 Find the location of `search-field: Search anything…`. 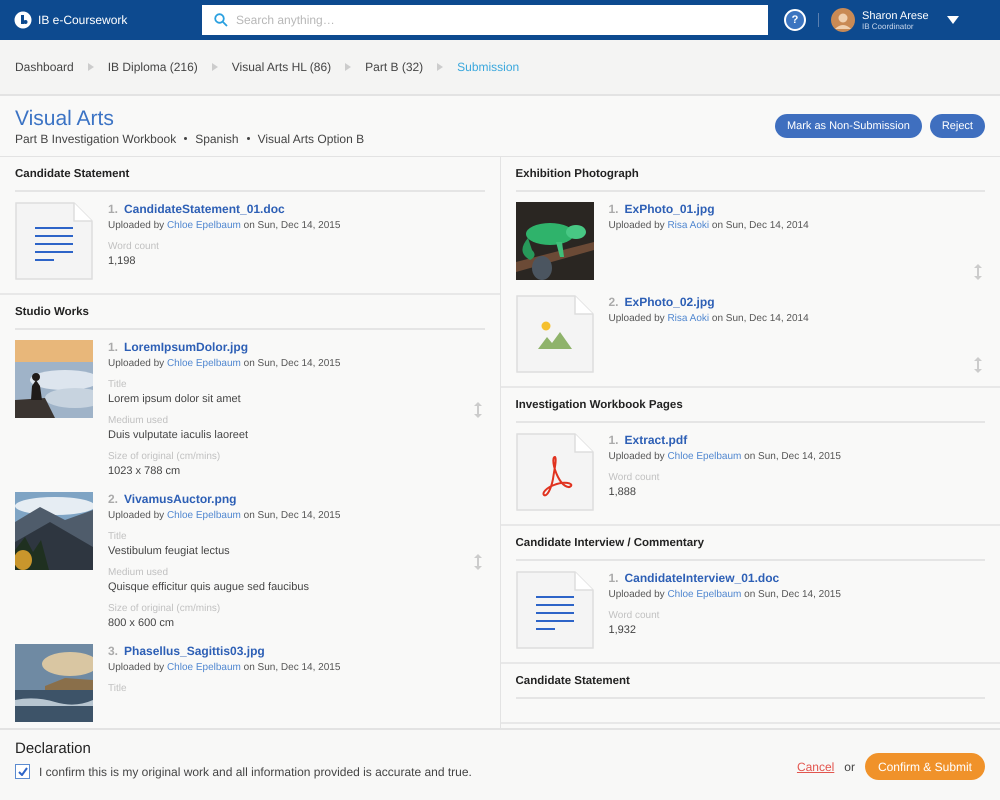

search-field: Search anything… is located at coordinates (485, 20).